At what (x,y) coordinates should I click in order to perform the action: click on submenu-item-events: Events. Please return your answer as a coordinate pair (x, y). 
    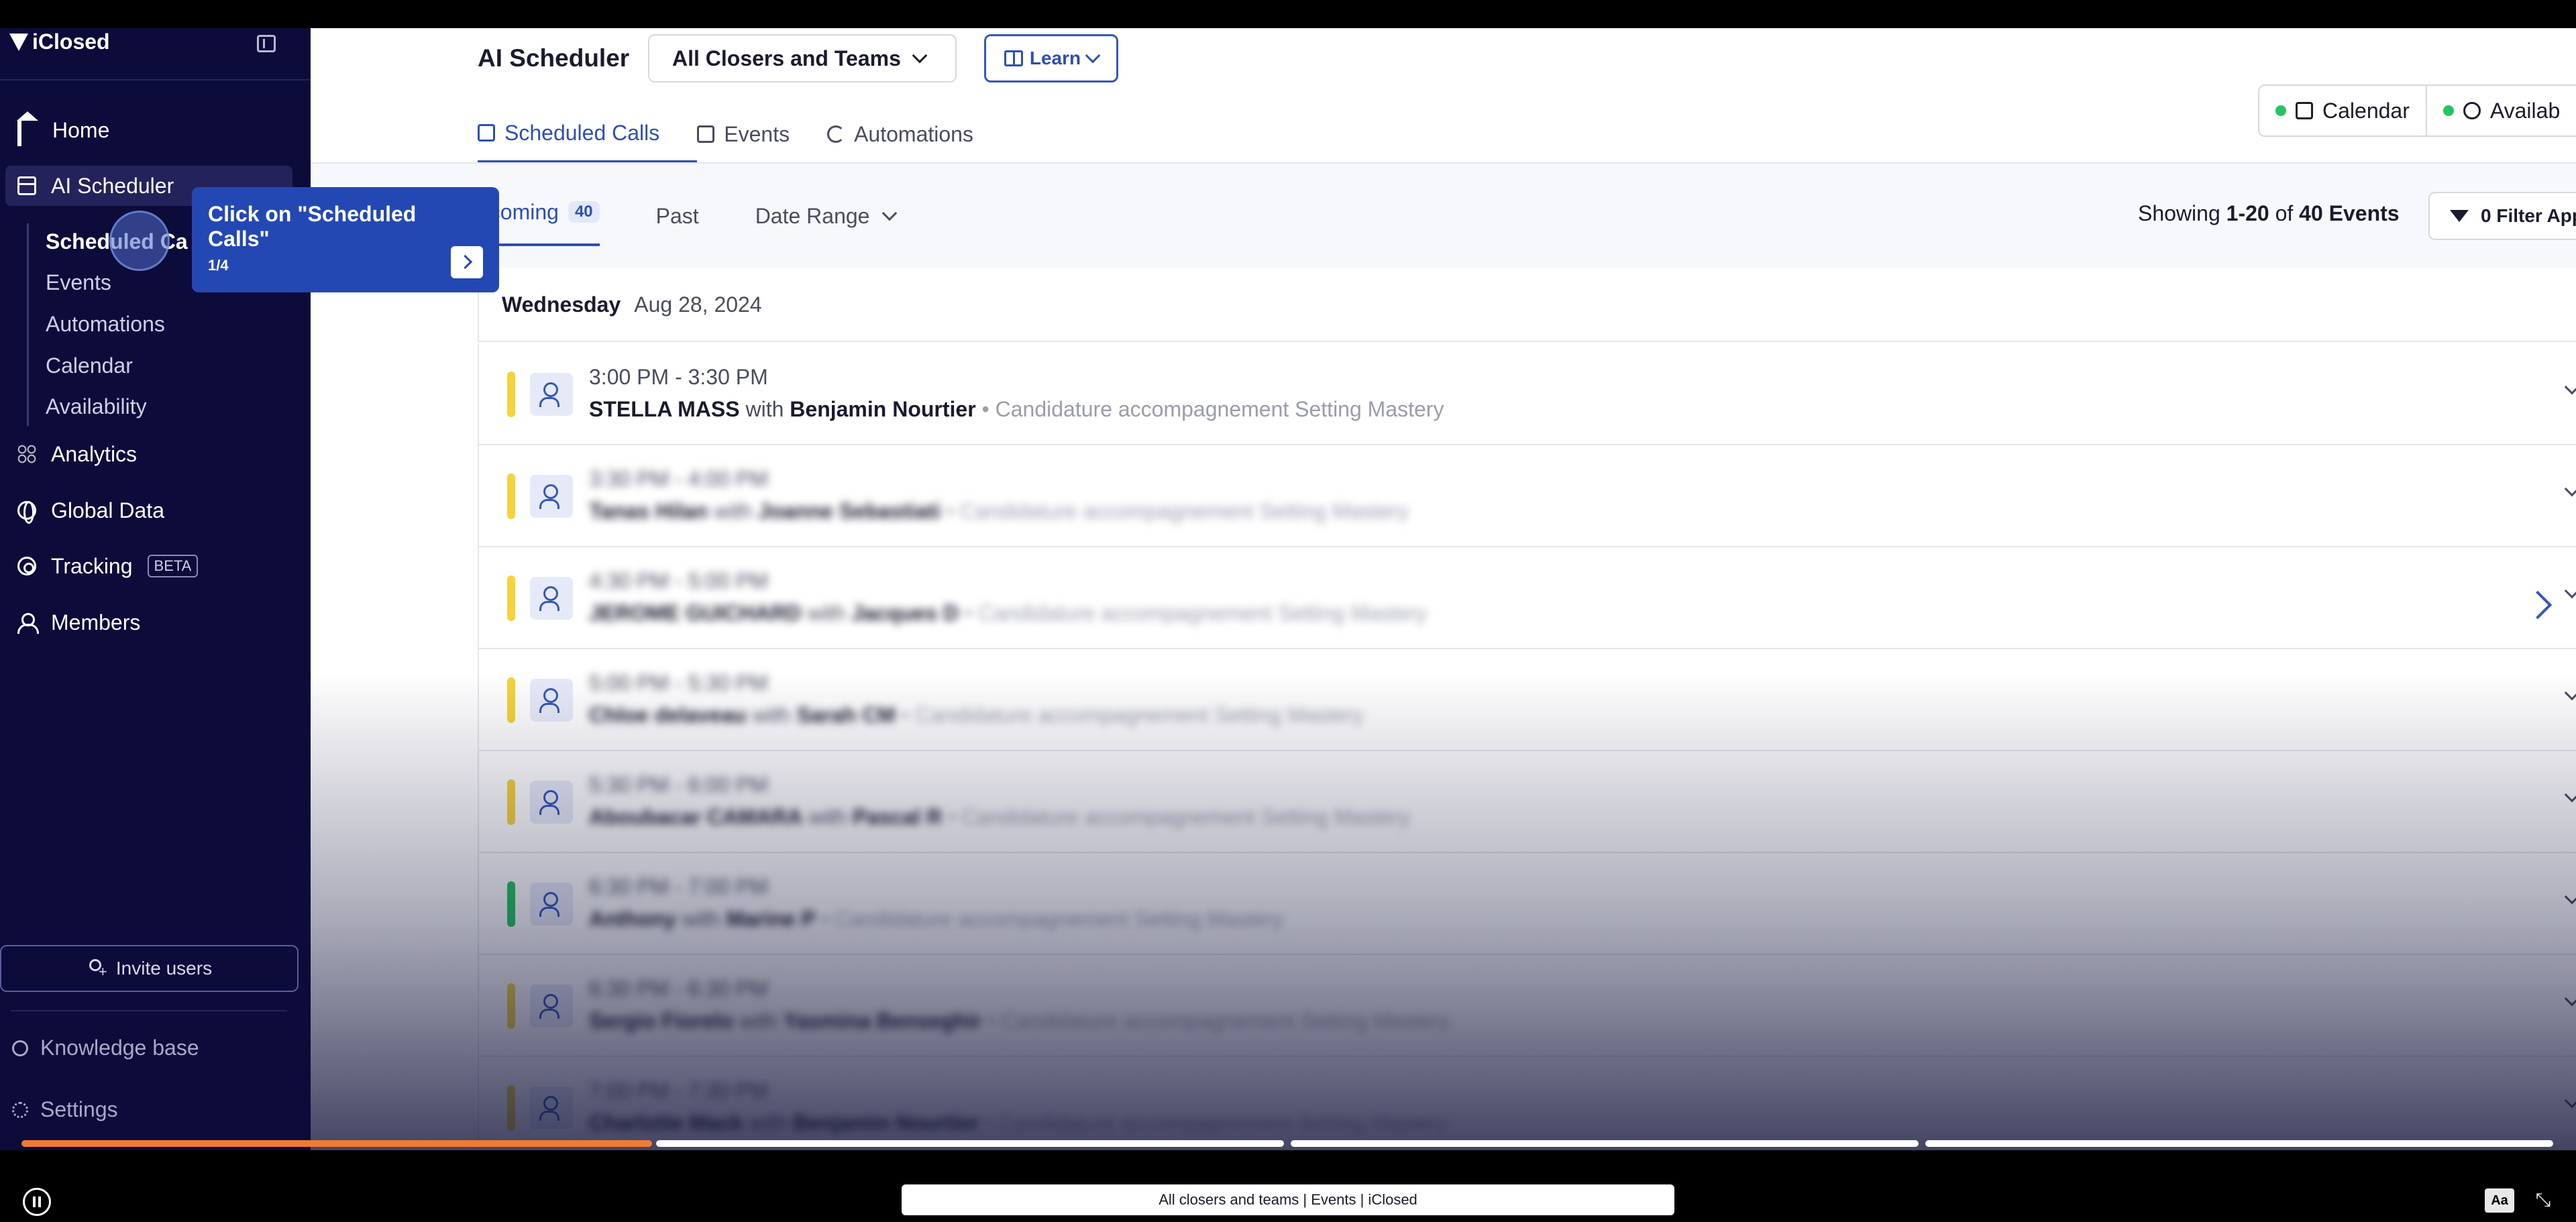
    Looking at the image, I should click on (78, 282).